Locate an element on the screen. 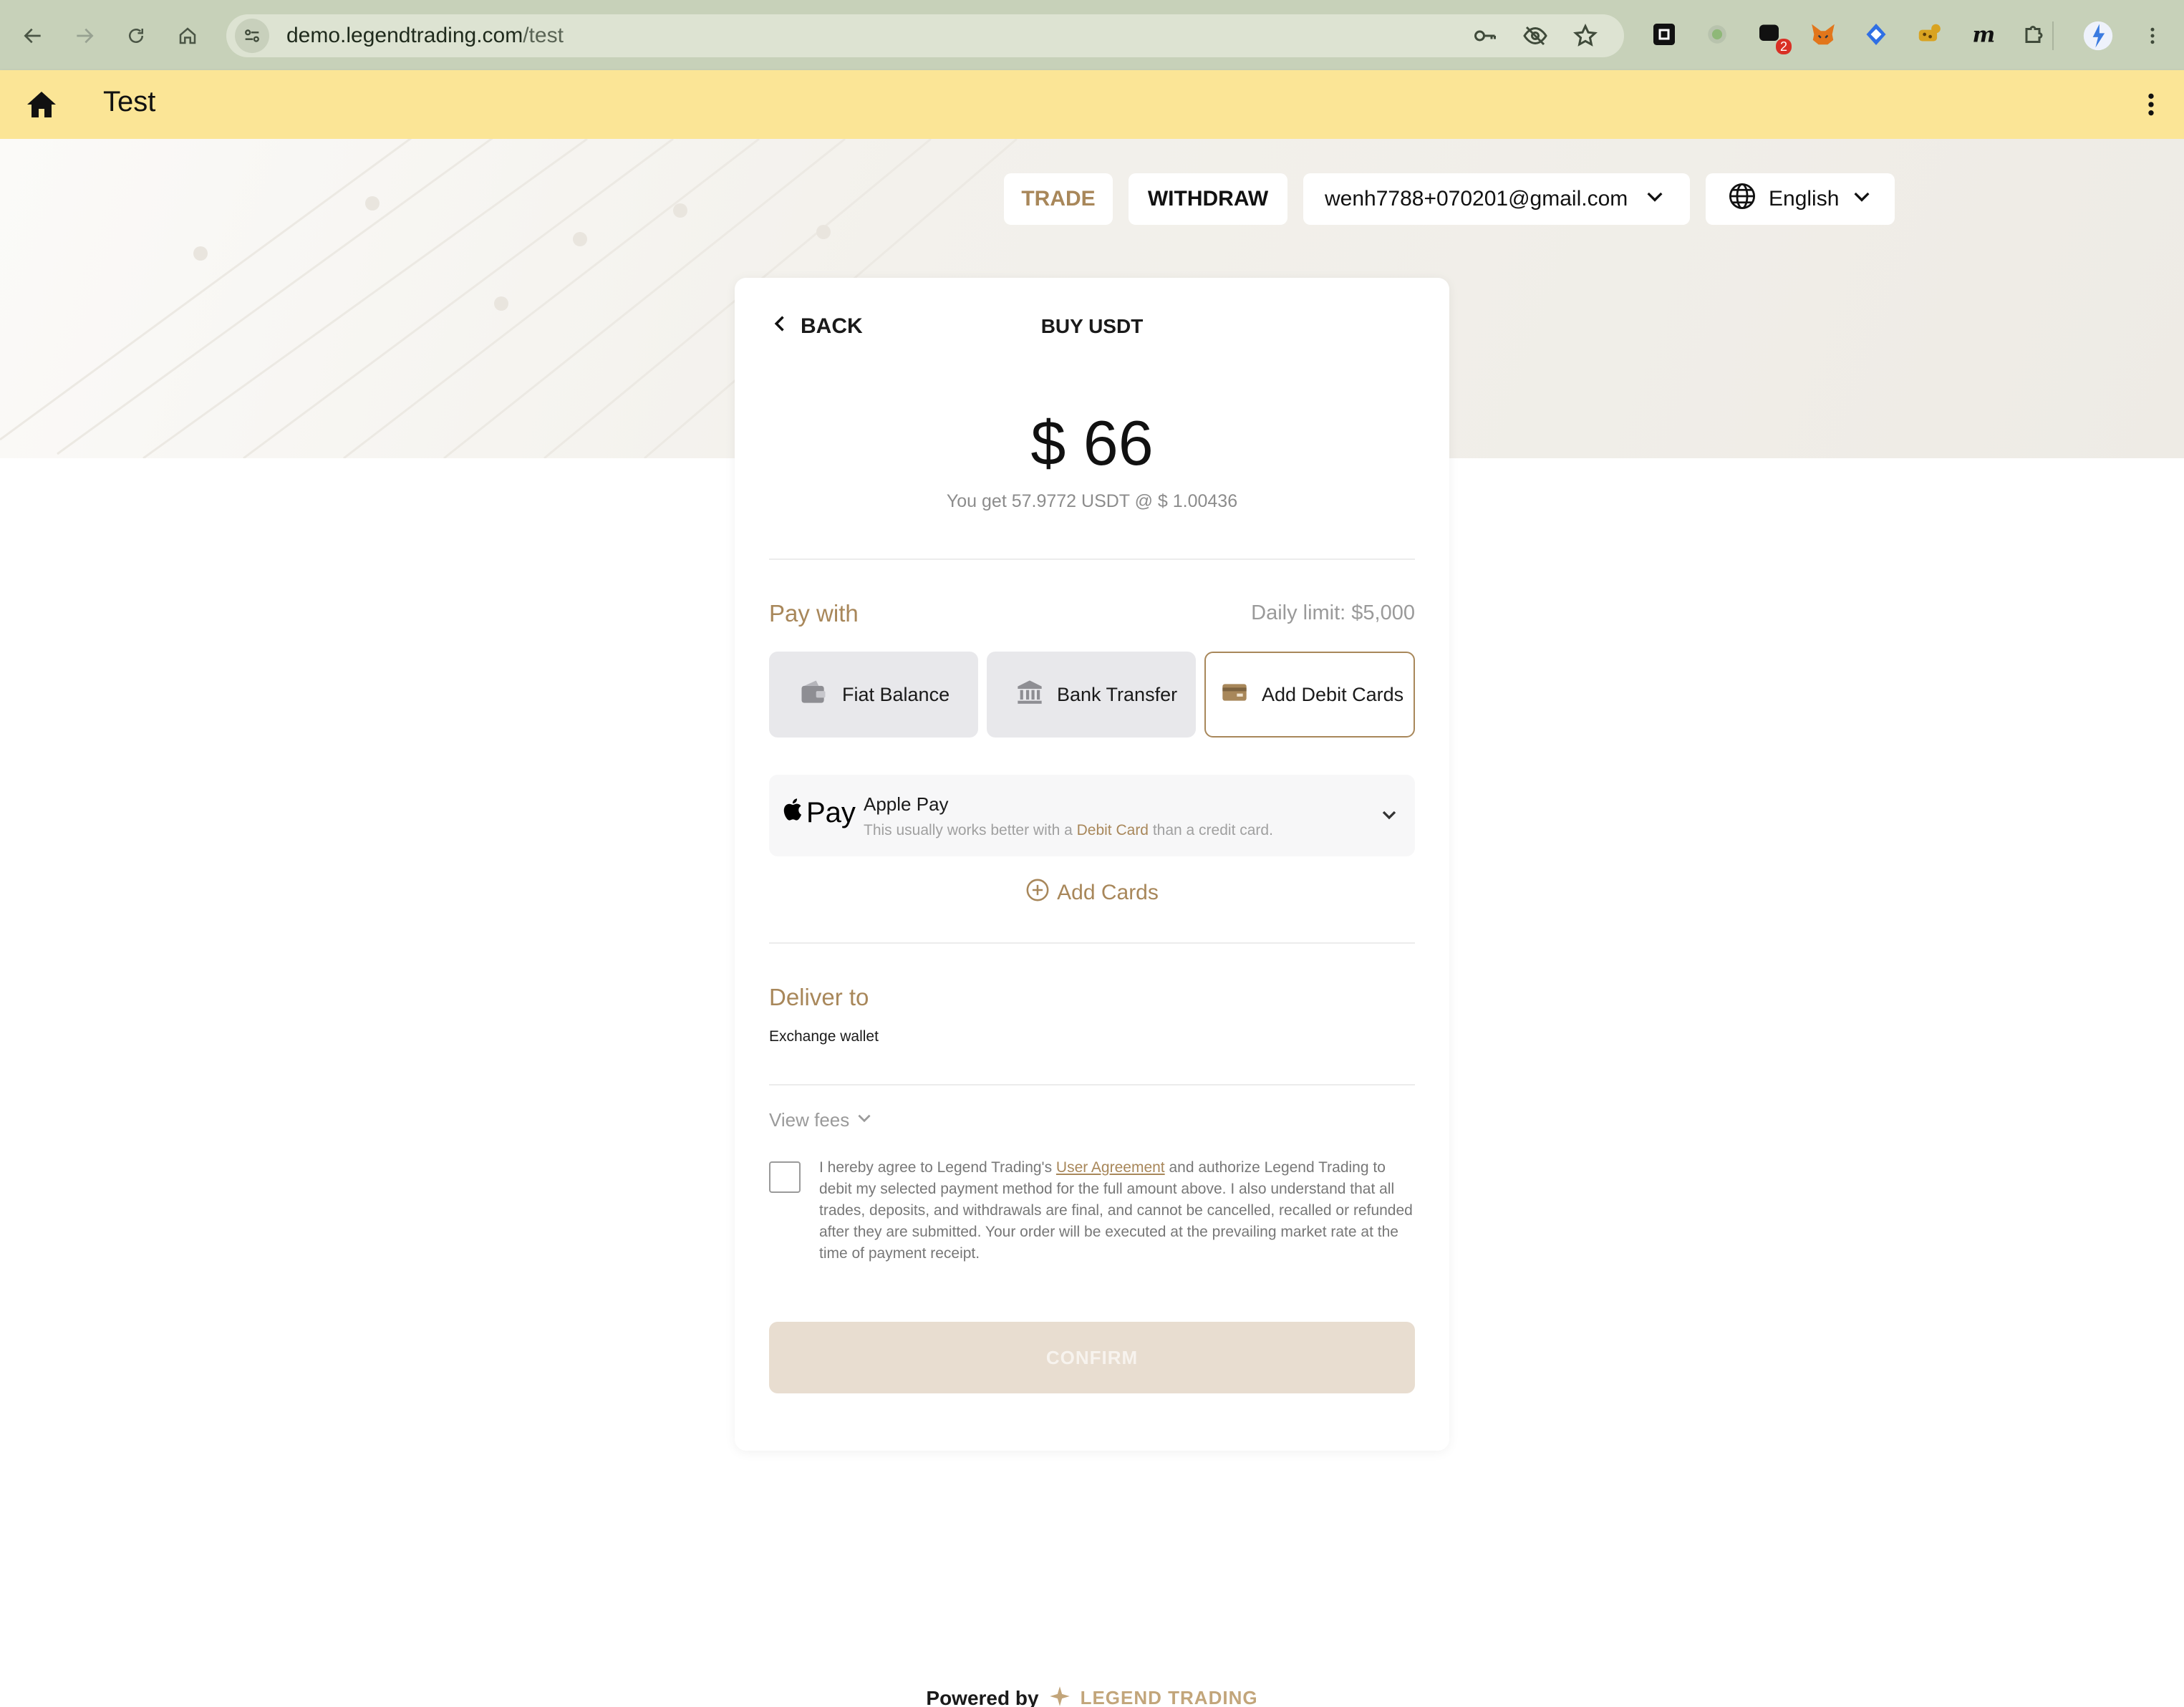  account-dropdown: wenh7788+070201@gmail.com is located at coordinates (1496, 199).